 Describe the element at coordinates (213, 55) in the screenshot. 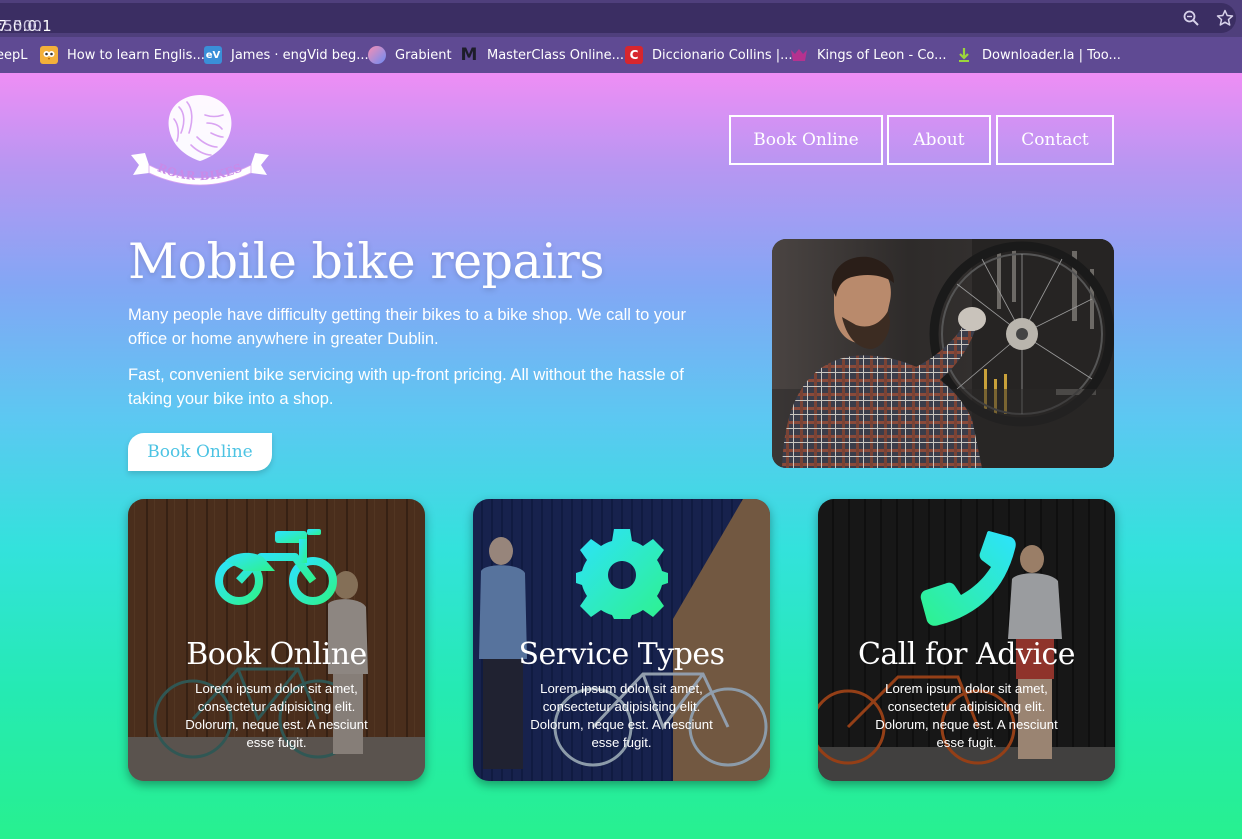

I see `engvid-icon: eV` at that location.